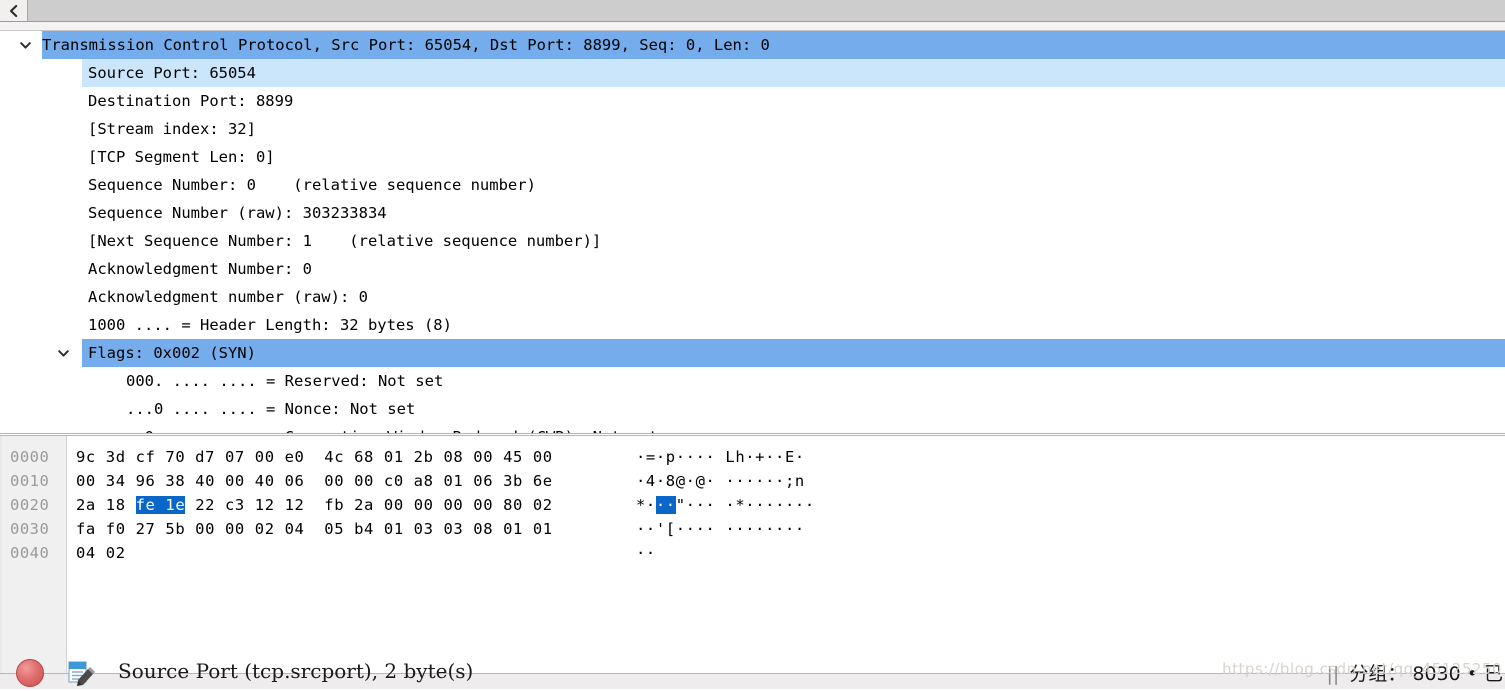 This screenshot has height=691, width=1505. Describe the element at coordinates (369, 505) in the screenshot. I see `hex-bytes-post: 22 c3 12 12 fb 2a 00 00 00 00 80 02` at that location.